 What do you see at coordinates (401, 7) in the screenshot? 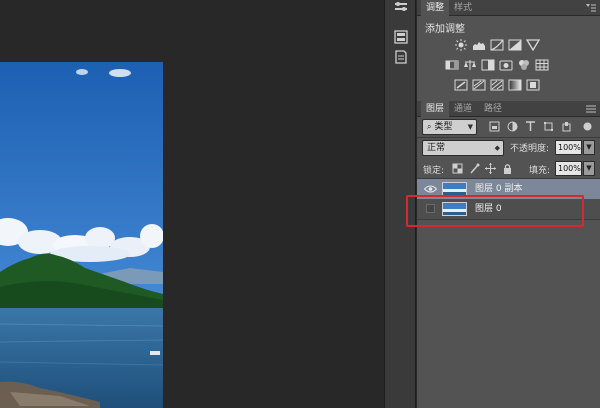
I see `properties-icon` at bounding box center [401, 7].